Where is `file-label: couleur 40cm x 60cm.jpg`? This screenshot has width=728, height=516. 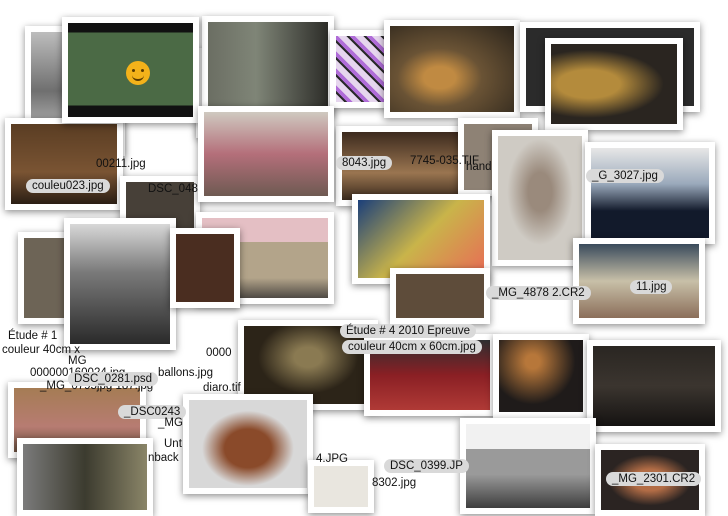 file-label: couleur 40cm x 60cm.jpg is located at coordinates (412, 347).